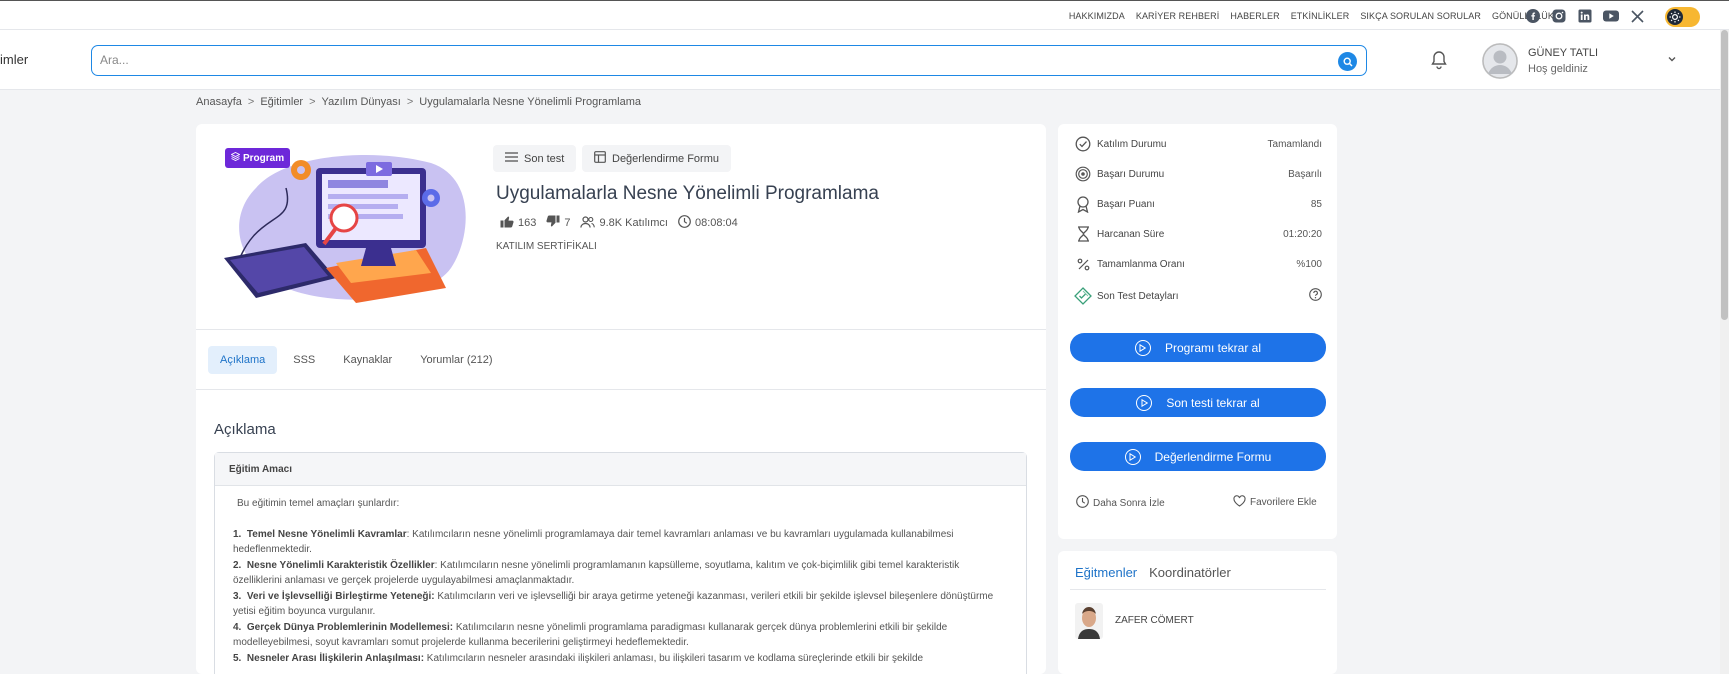 The width and height of the screenshot is (1729, 674). I want to click on avatar, so click(1500, 61).